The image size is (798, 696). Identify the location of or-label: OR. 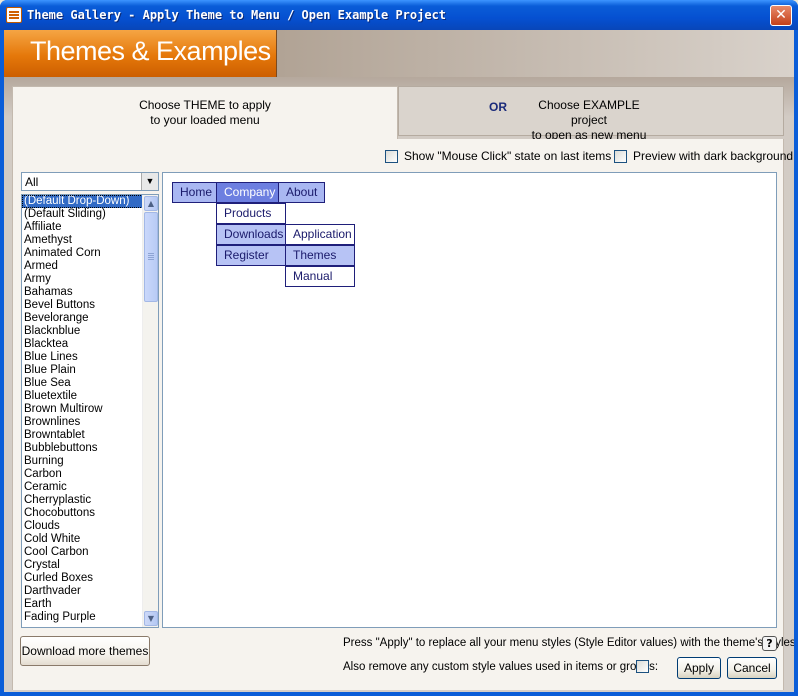
(498, 107).